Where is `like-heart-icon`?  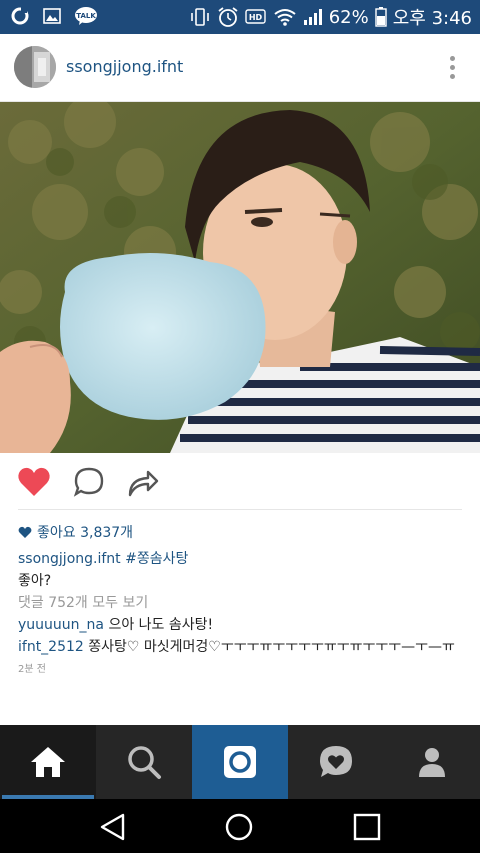 like-heart-icon is located at coordinates (34, 482).